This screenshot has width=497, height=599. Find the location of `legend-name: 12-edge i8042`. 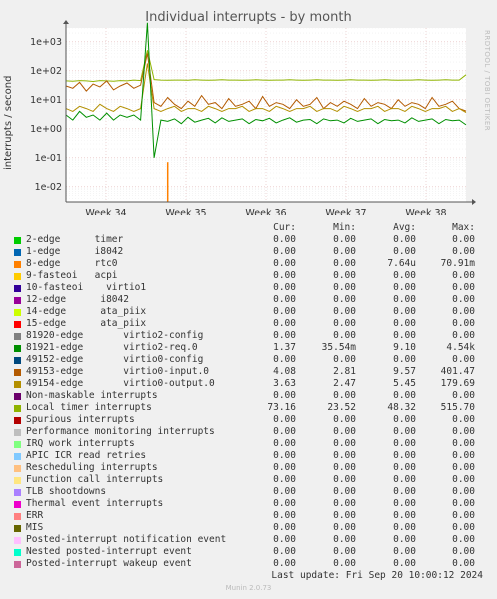

legend-name: 12-edge i8042 is located at coordinates (77, 299).